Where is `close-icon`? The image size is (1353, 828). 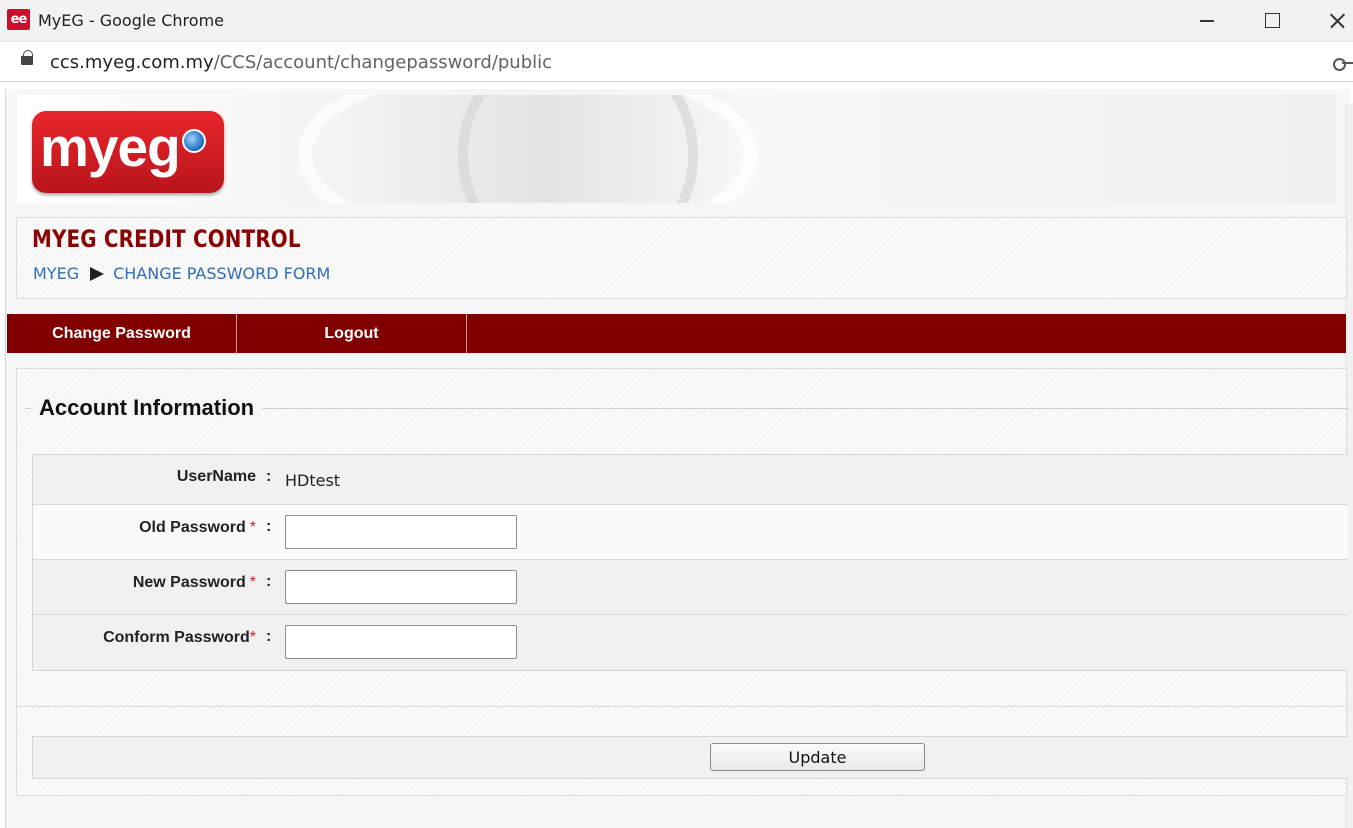 close-icon is located at coordinates (1335, 21).